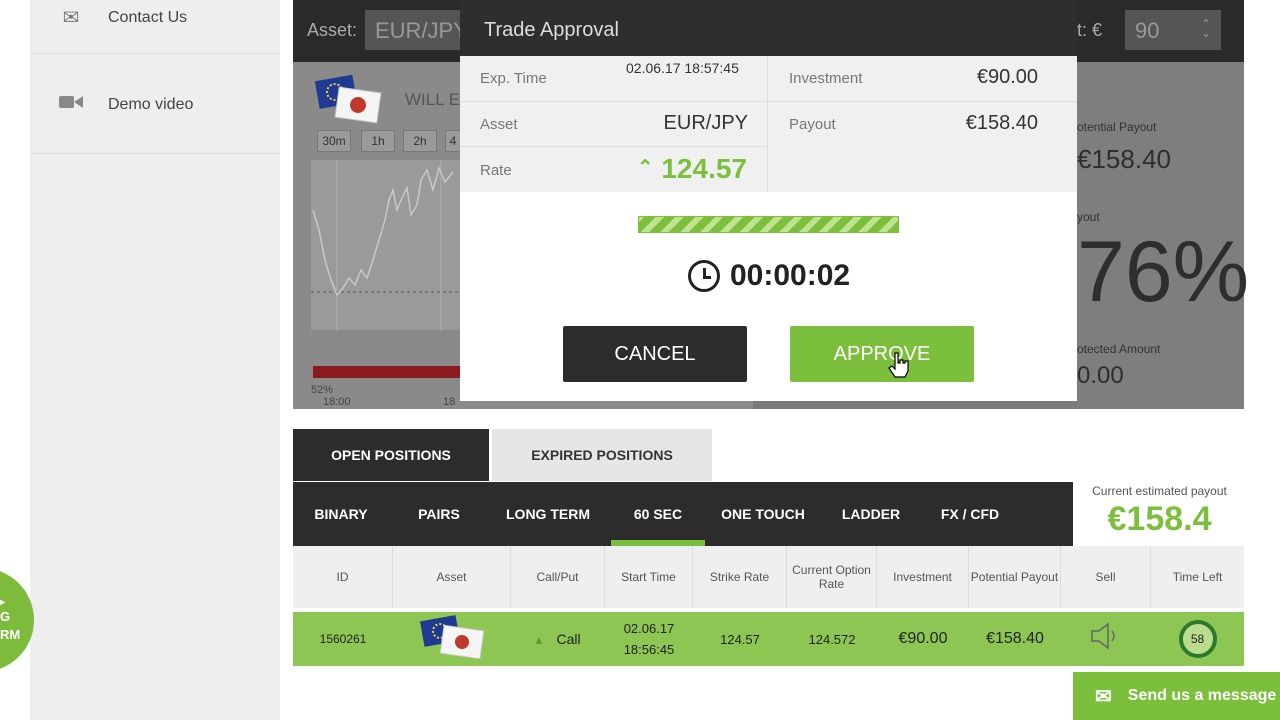 The height and width of the screenshot is (720, 1280). I want to click on send-message-button: ✉ Send us a message, so click(1176, 696).